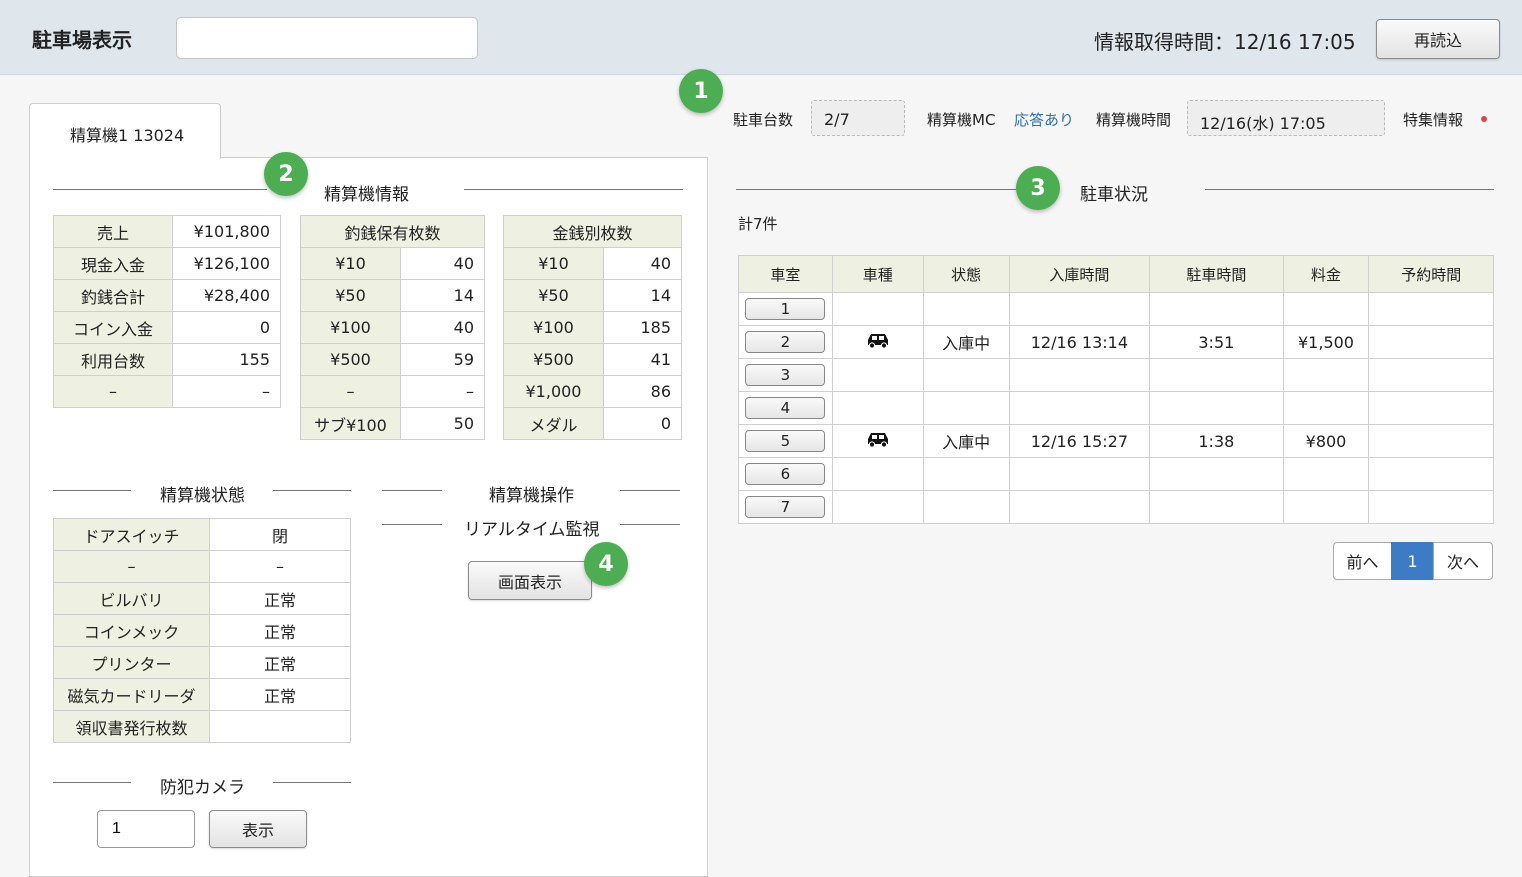  Describe the element at coordinates (280, 726) in the screenshot. I see `row-value` at that location.